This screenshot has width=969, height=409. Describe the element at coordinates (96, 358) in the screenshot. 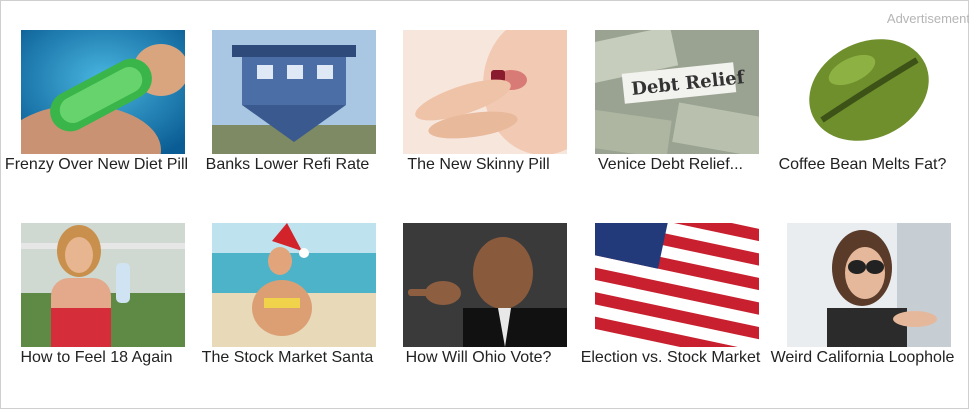

I see `ad-caption: How to Feel 18 Again` at that location.